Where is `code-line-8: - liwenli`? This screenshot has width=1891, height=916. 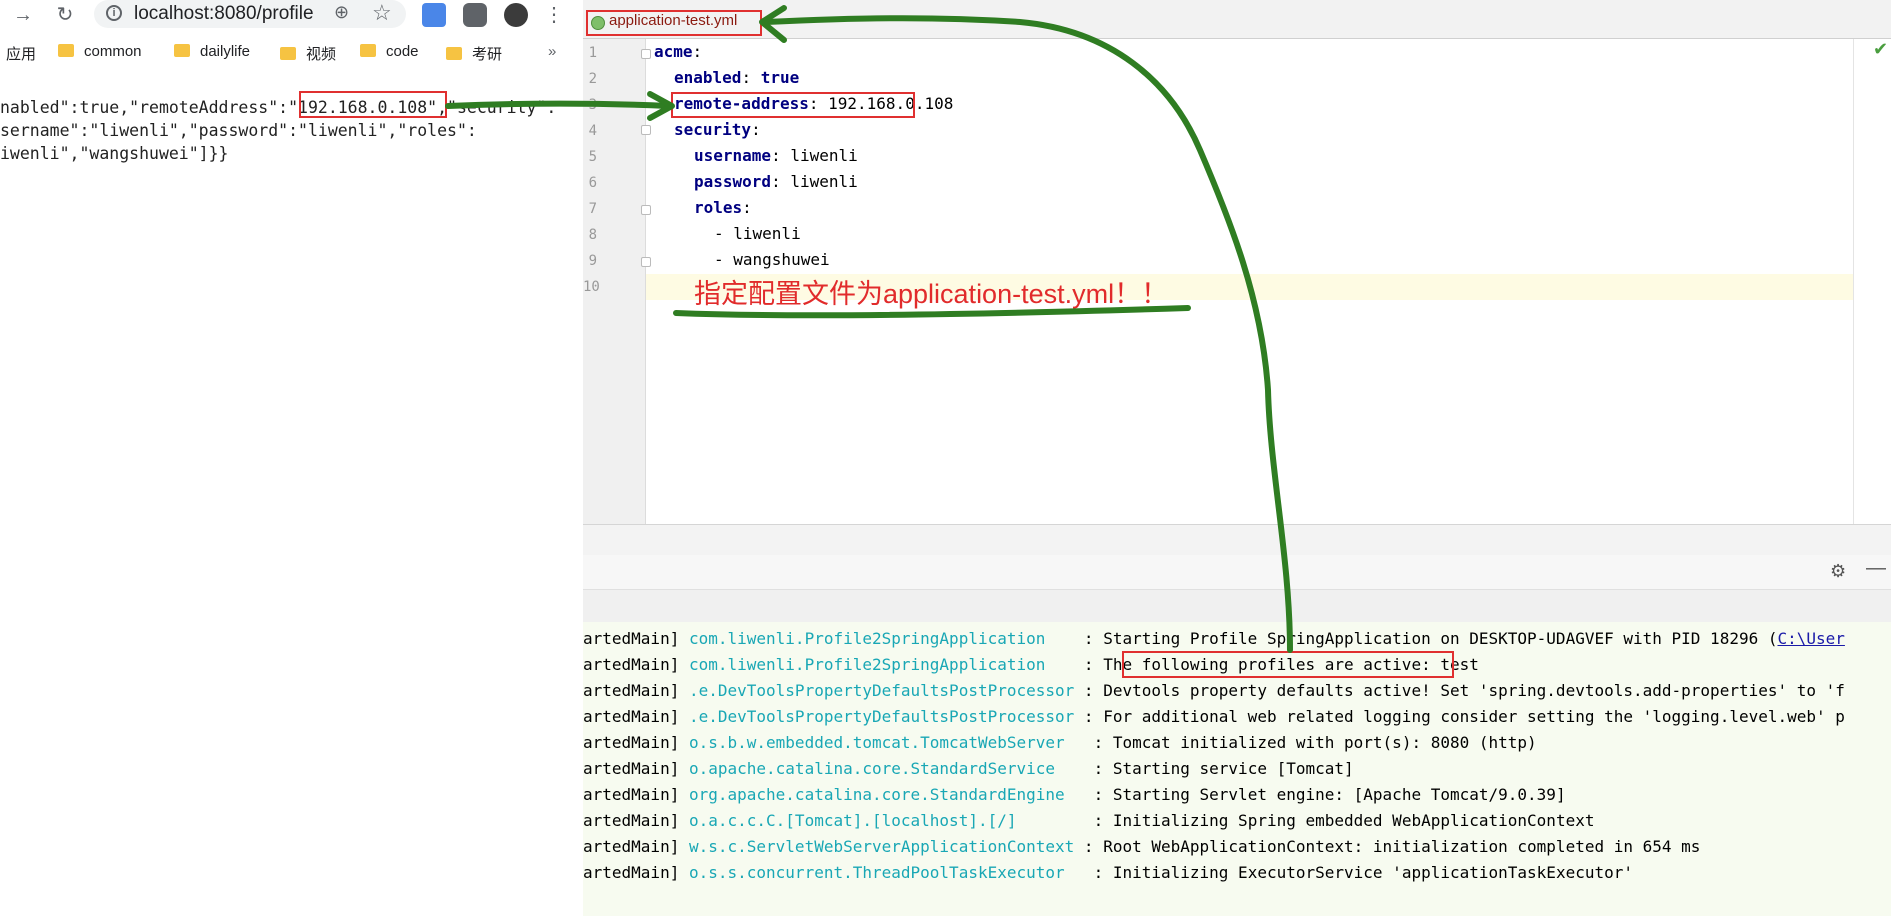
code-line-8: - liwenli is located at coordinates (757, 233).